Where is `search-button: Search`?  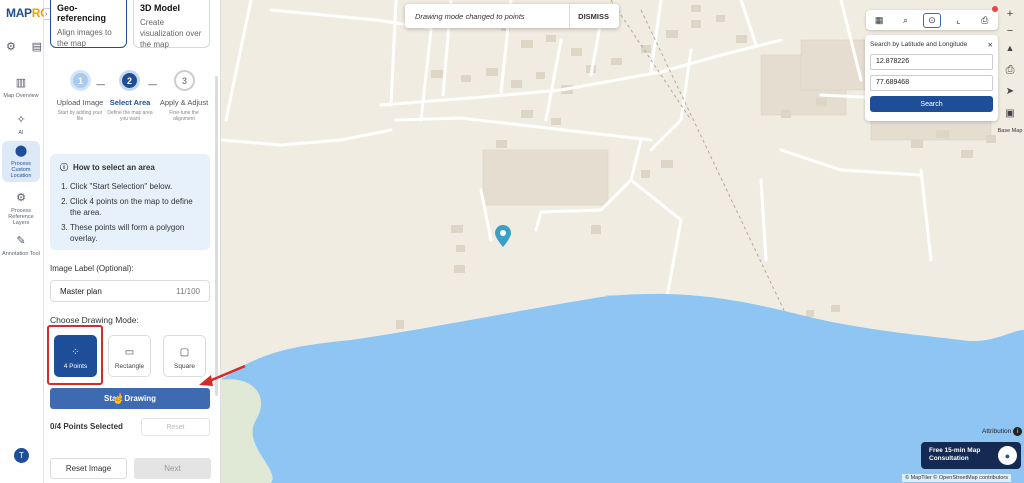 search-button: Search is located at coordinates (931, 104).